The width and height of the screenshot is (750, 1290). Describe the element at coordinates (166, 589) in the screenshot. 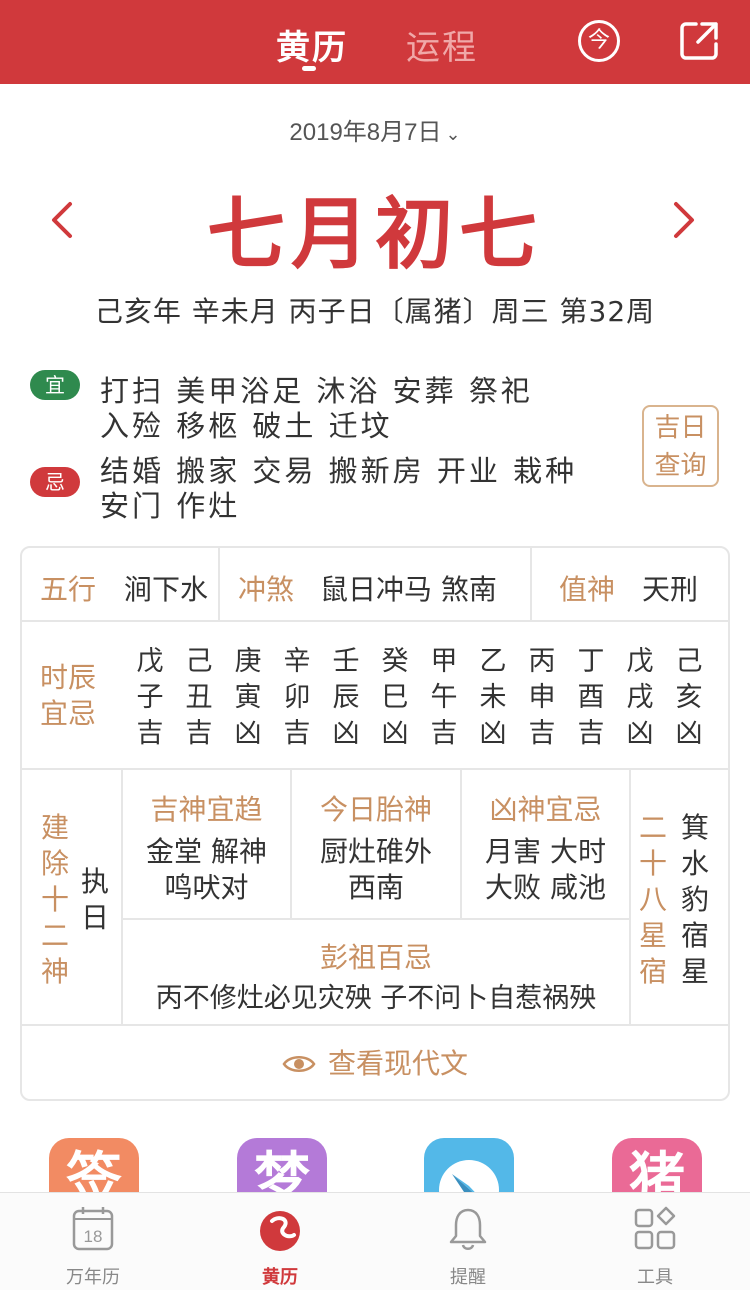

I see `wuxing-value: 涧下水` at that location.